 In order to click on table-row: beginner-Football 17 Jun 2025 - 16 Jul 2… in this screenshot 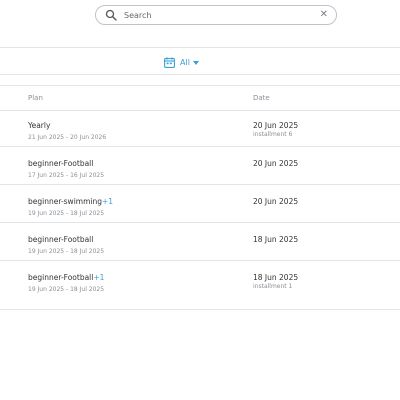, I will do `click(200, 178)`.